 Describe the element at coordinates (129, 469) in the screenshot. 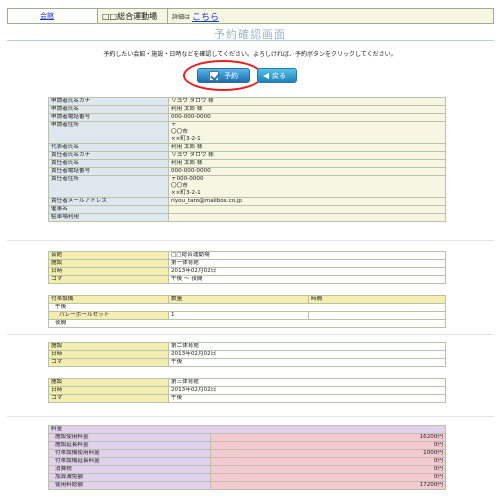

I see `row-label: 消費税` at that location.